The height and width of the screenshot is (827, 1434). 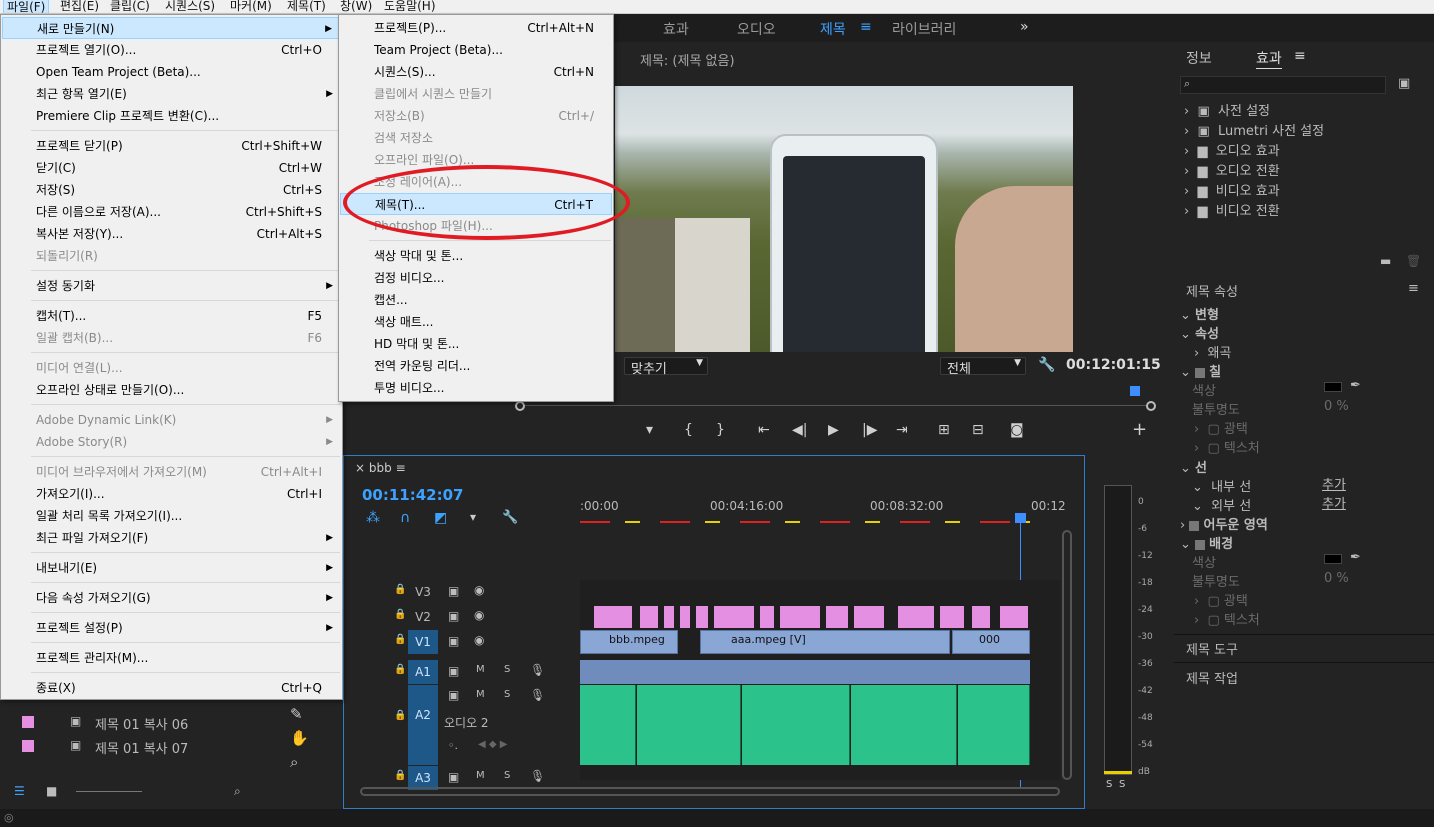 What do you see at coordinates (171, 568) in the screenshot?
I see `menu-item-export: 내보내기(E) ▶` at bounding box center [171, 568].